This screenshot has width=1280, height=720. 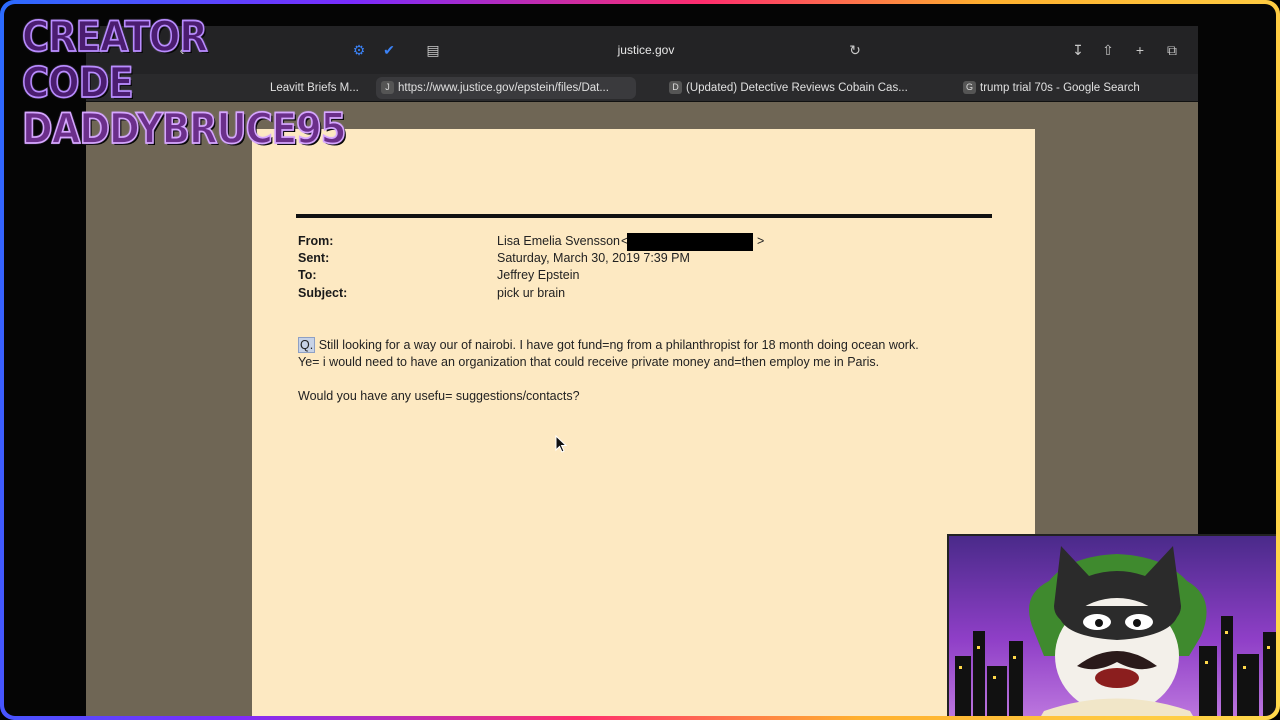 I want to click on address-bar: justice.gov, so click(x=646, y=50).